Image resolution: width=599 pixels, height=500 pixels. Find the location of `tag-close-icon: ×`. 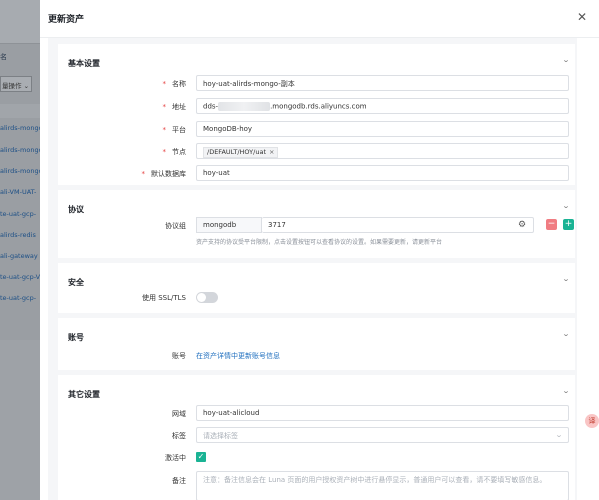

tag-close-icon: × is located at coordinates (271, 152).